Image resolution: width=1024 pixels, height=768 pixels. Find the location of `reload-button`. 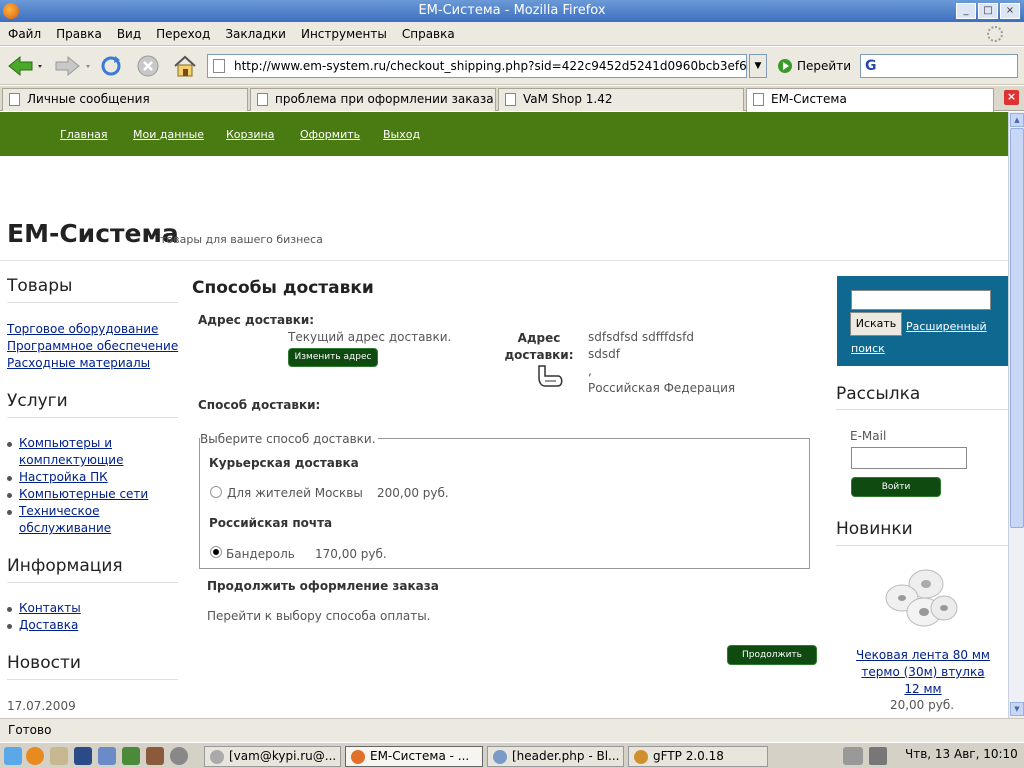

reload-button is located at coordinates (111, 66).